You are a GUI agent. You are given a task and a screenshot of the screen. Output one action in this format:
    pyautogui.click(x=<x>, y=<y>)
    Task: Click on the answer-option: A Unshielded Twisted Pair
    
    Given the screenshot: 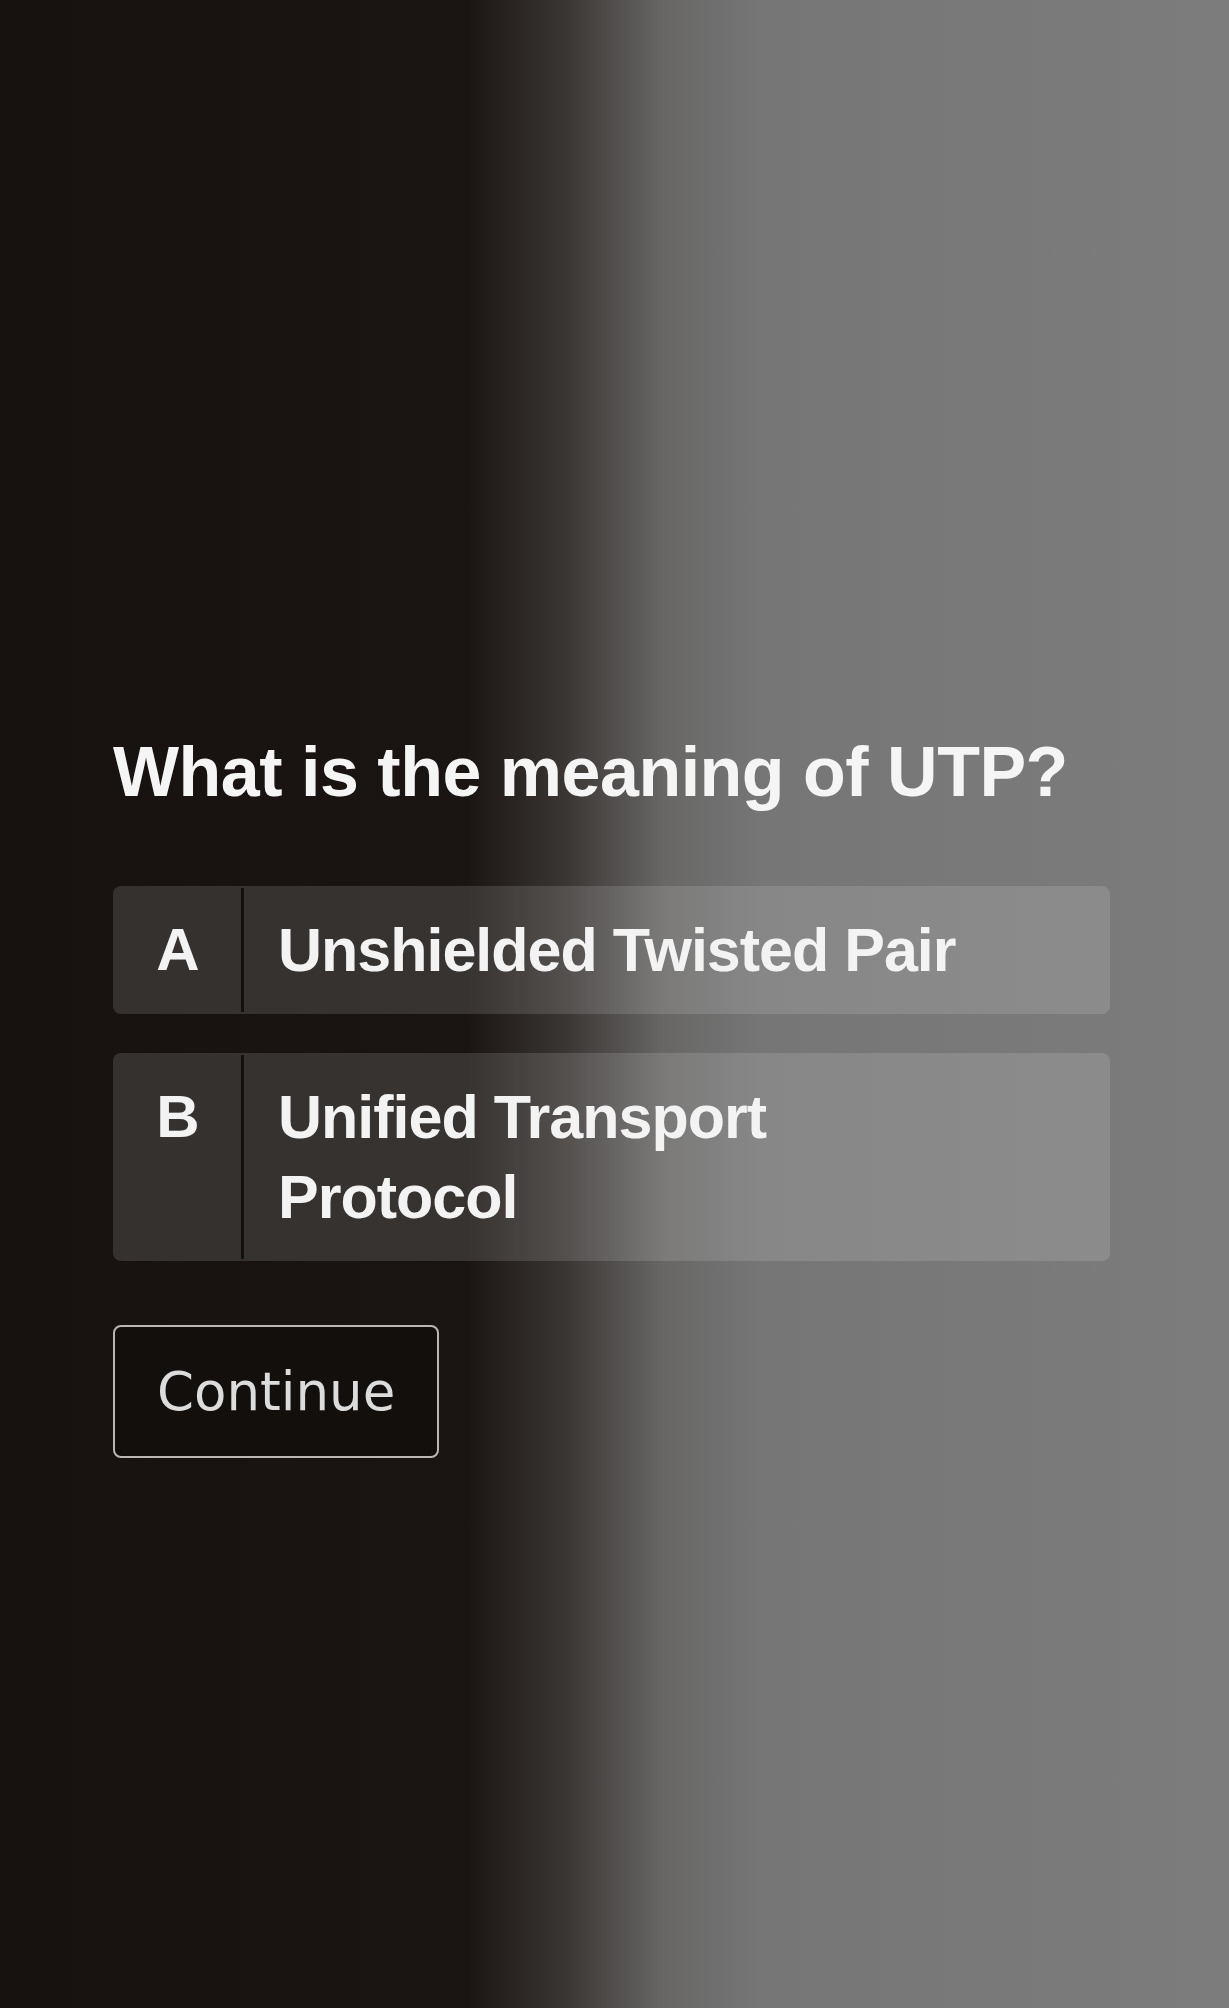 What is the action you would take?
    pyautogui.click(x=611, y=950)
    